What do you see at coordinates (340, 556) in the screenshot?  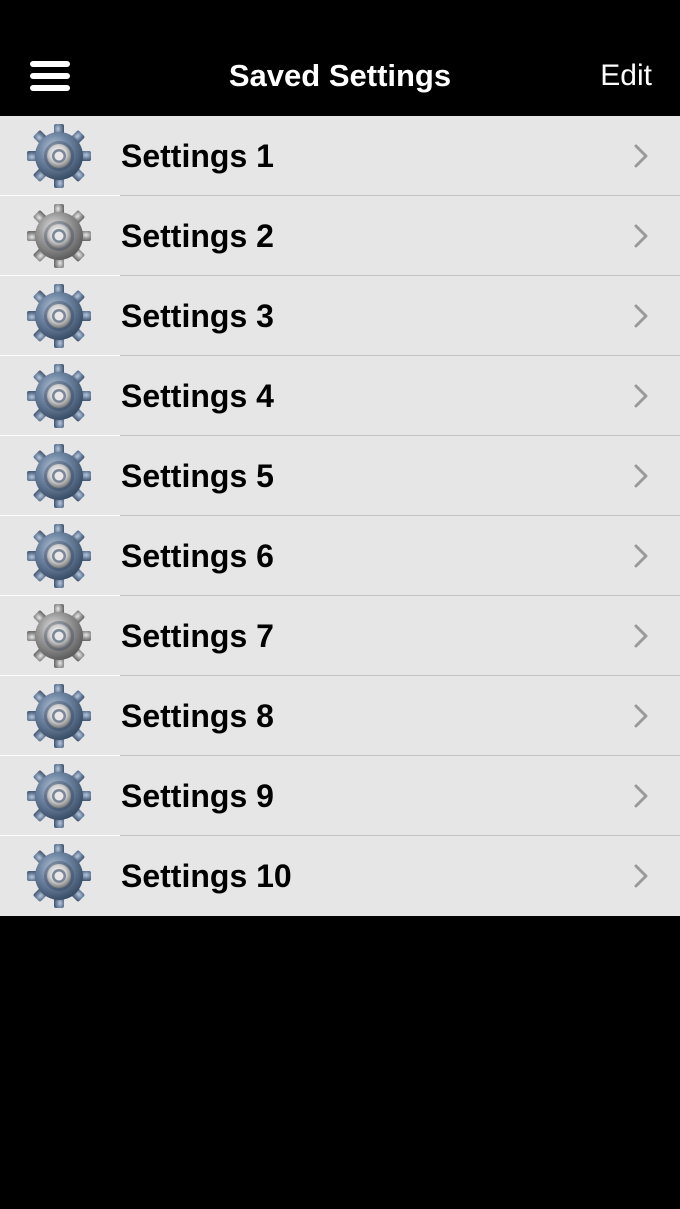 I see `settings-list-item-6: Settings 6` at bounding box center [340, 556].